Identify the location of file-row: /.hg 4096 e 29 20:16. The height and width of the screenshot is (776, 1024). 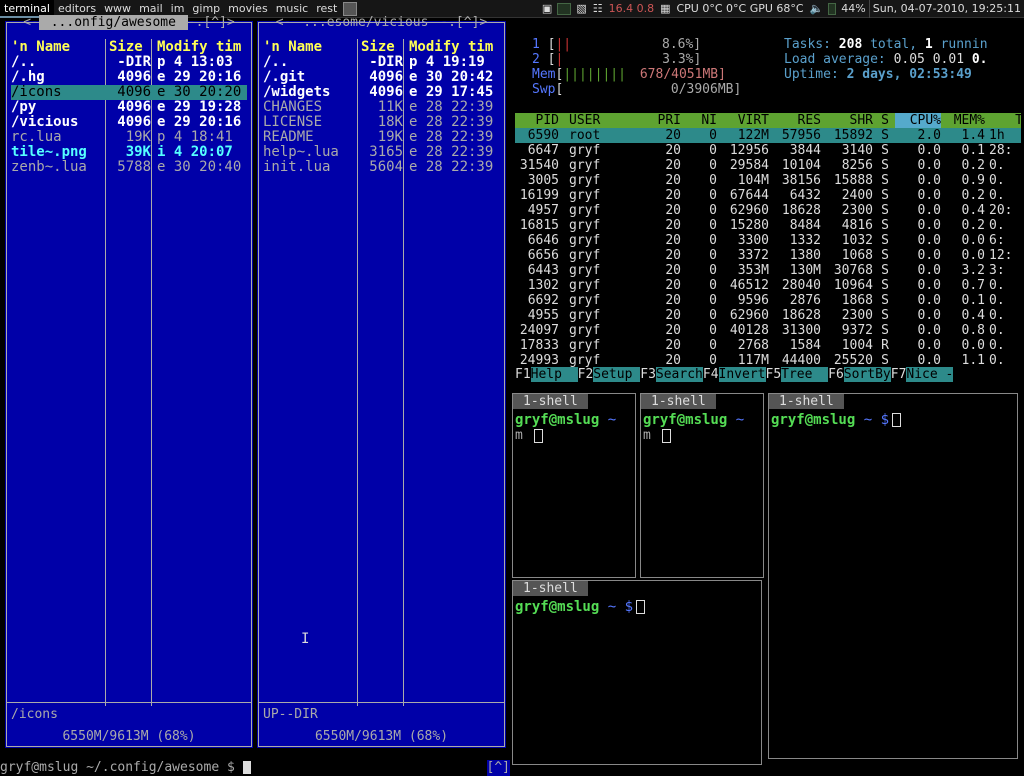
(129, 77).